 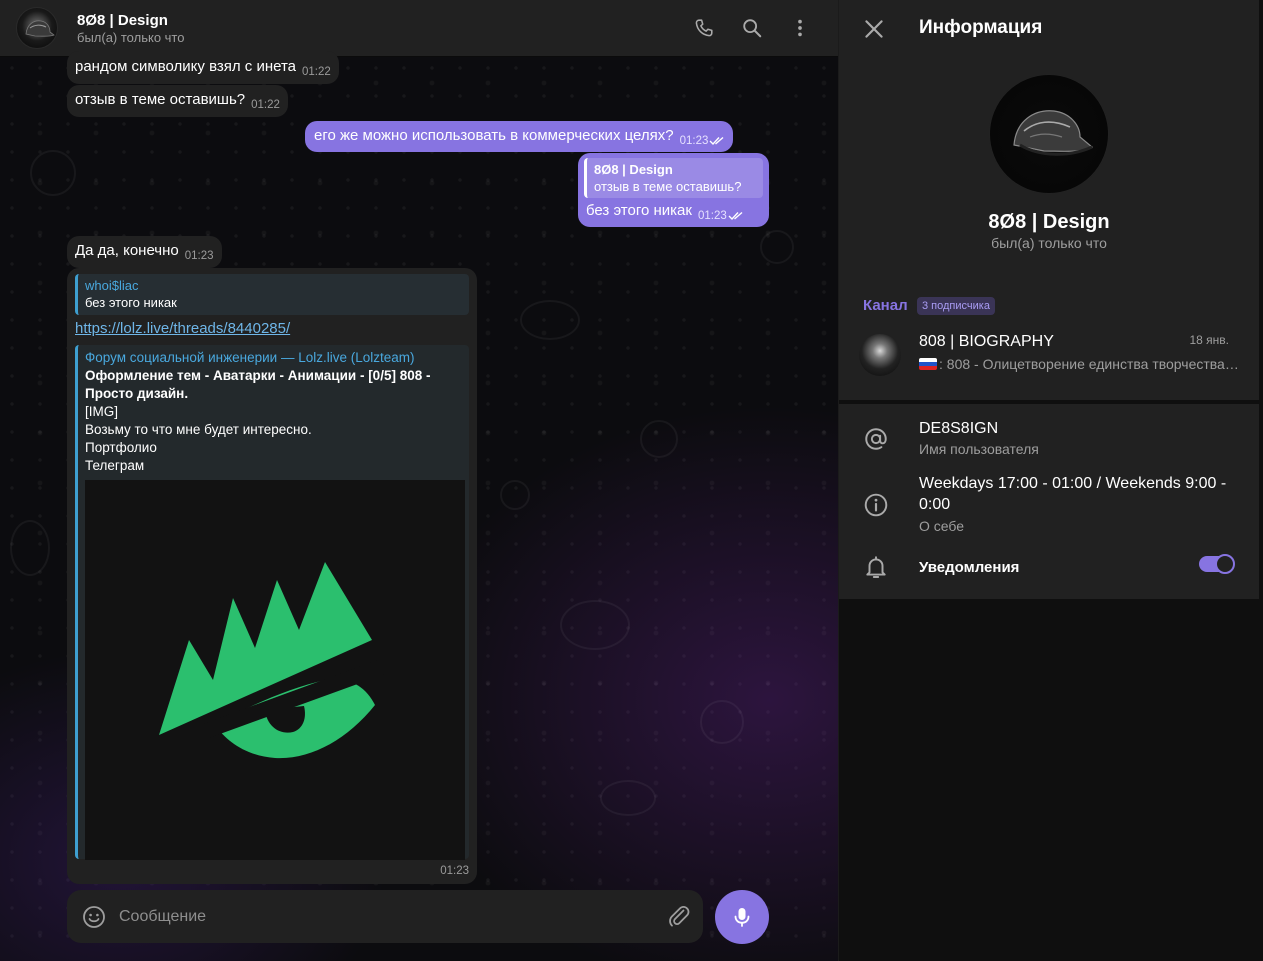 What do you see at coordinates (981, 27) in the screenshot?
I see `panel-title: Информация` at bounding box center [981, 27].